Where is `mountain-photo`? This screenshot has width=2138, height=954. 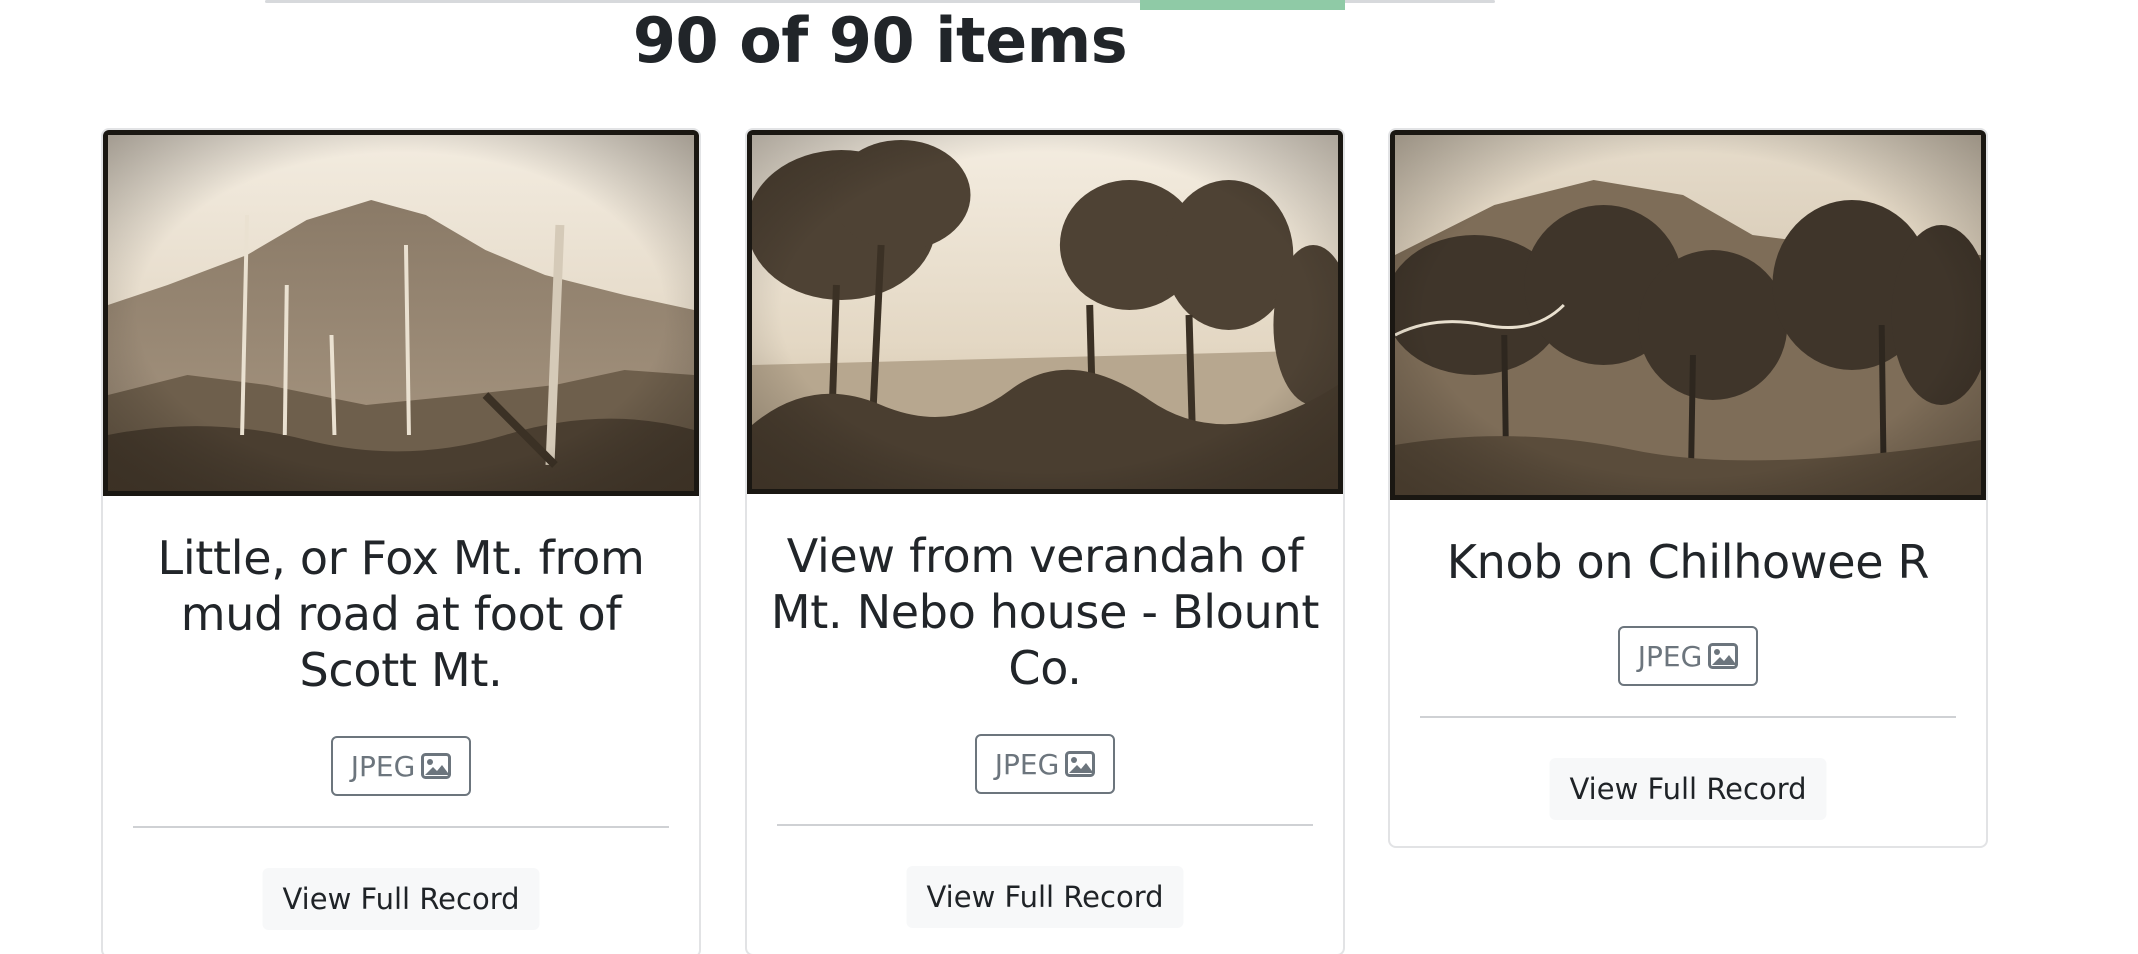
mountain-photo is located at coordinates (401, 313).